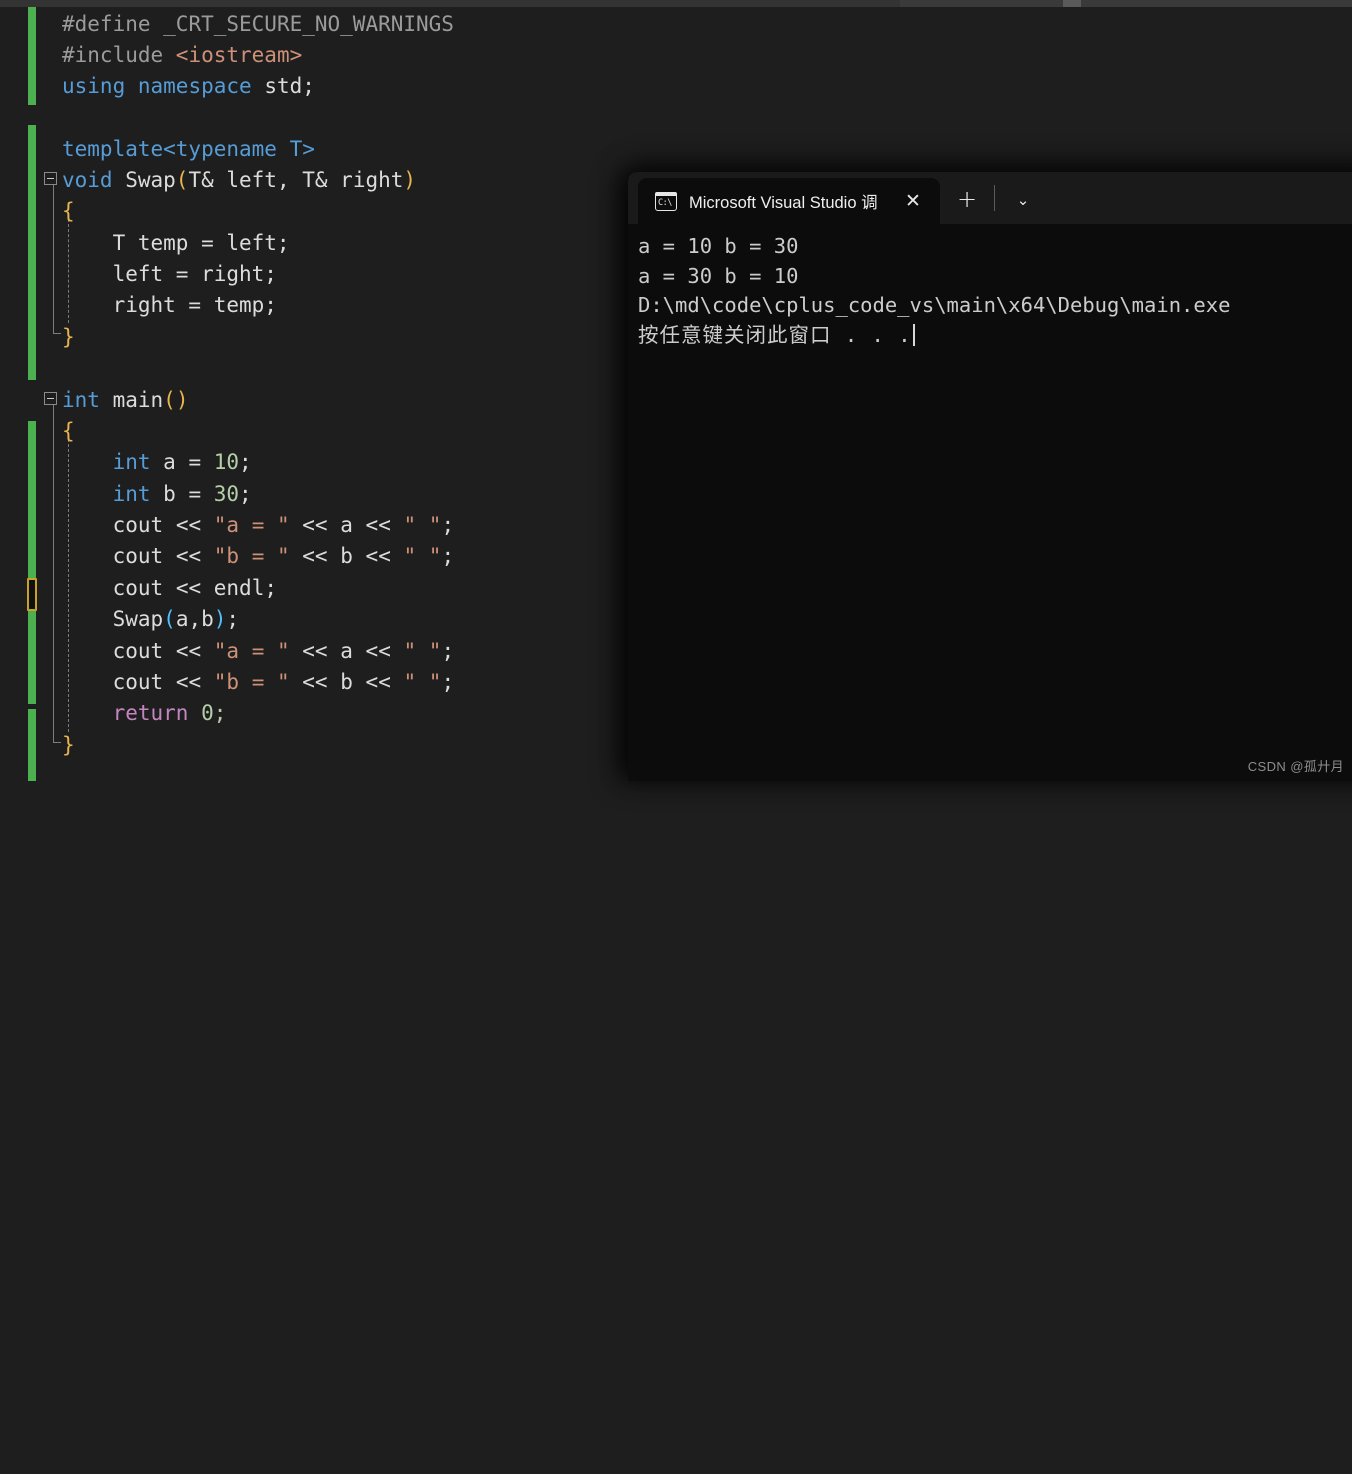 This screenshot has width=1352, height=1474. What do you see at coordinates (94, 86) in the screenshot?
I see `token-using: using` at bounding box center [94, 86].